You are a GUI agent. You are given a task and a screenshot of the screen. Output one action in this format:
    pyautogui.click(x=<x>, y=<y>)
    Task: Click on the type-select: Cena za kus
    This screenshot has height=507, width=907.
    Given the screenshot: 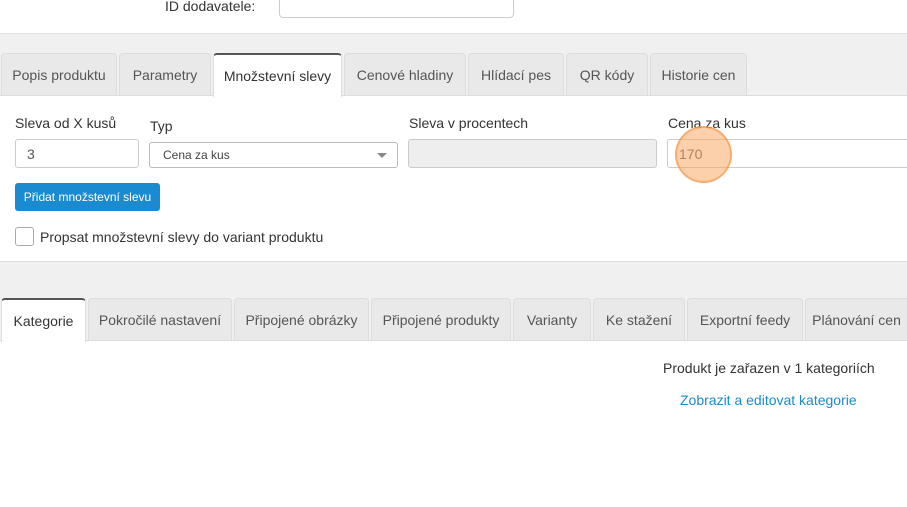 What is the action you would take?
    pyautogui.click(x=273, y=155)
    